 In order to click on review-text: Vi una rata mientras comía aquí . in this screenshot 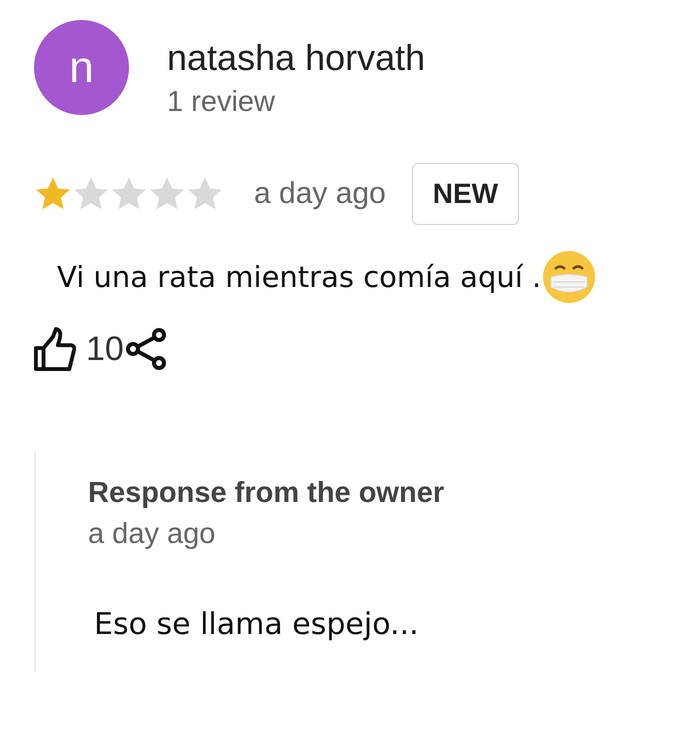, I will do `click(299, 277)`.